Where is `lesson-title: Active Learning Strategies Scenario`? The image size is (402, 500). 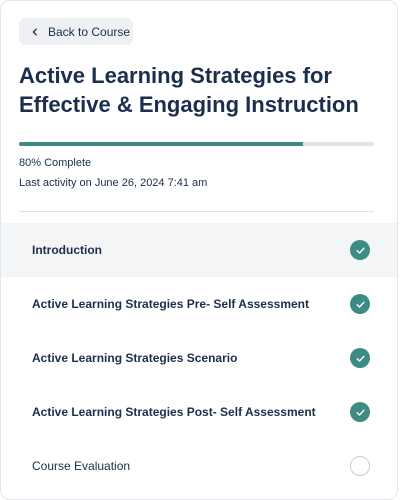
lesson-title: Active Learning Strategies Scenario is located at coordinates (135, 358).